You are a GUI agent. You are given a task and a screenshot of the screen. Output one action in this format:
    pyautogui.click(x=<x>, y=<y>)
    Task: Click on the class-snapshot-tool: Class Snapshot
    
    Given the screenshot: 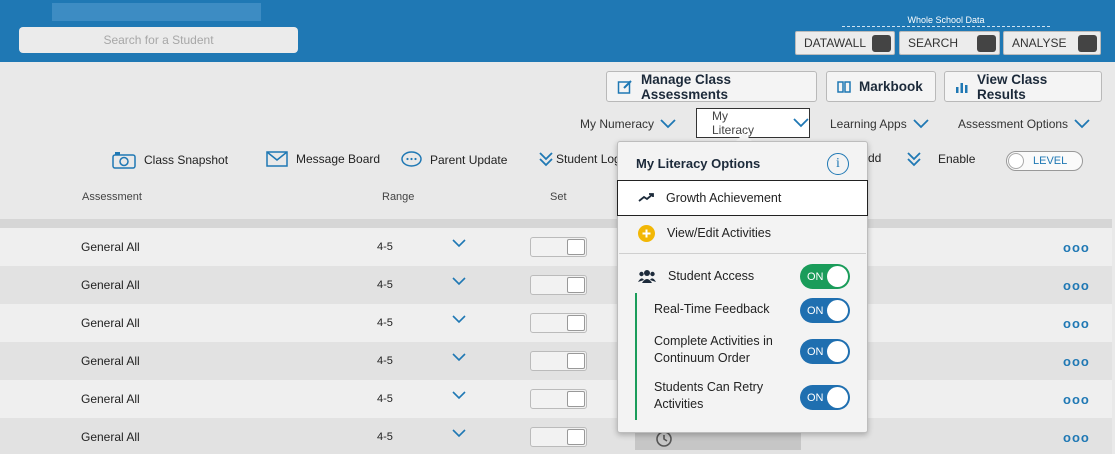 What is the action you would take?
    pyautogui.click(x=170, y=160)
    